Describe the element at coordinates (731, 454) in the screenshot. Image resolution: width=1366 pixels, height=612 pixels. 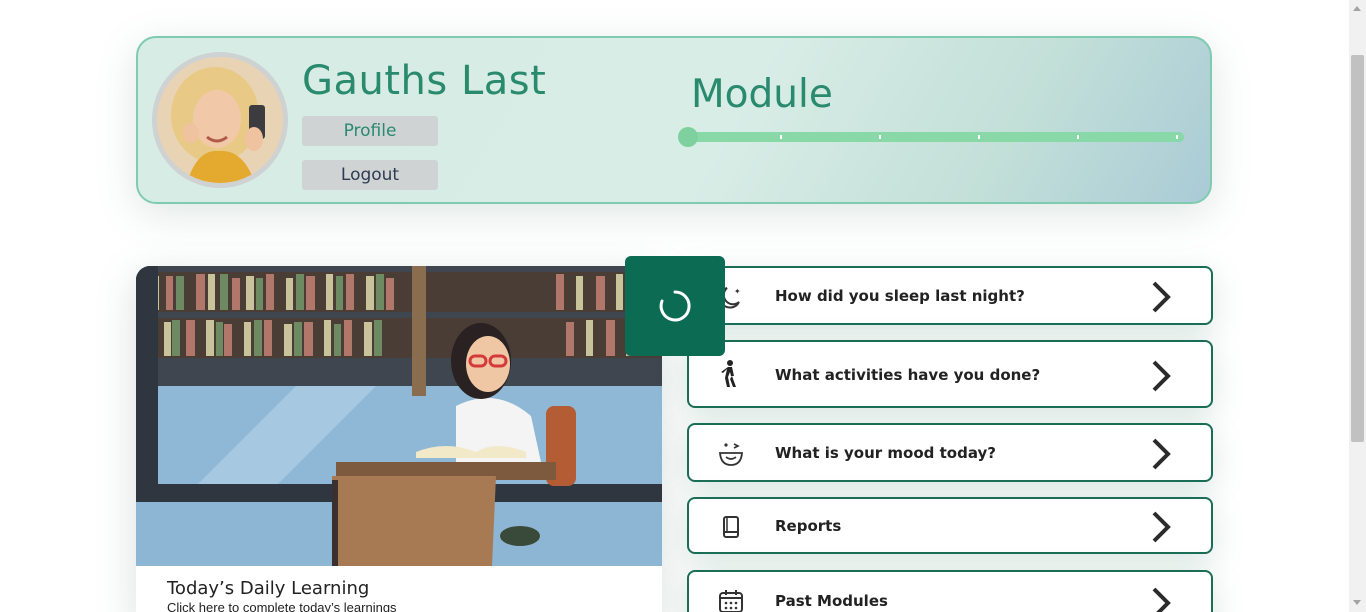
I see `mood-face-icon` at that location.